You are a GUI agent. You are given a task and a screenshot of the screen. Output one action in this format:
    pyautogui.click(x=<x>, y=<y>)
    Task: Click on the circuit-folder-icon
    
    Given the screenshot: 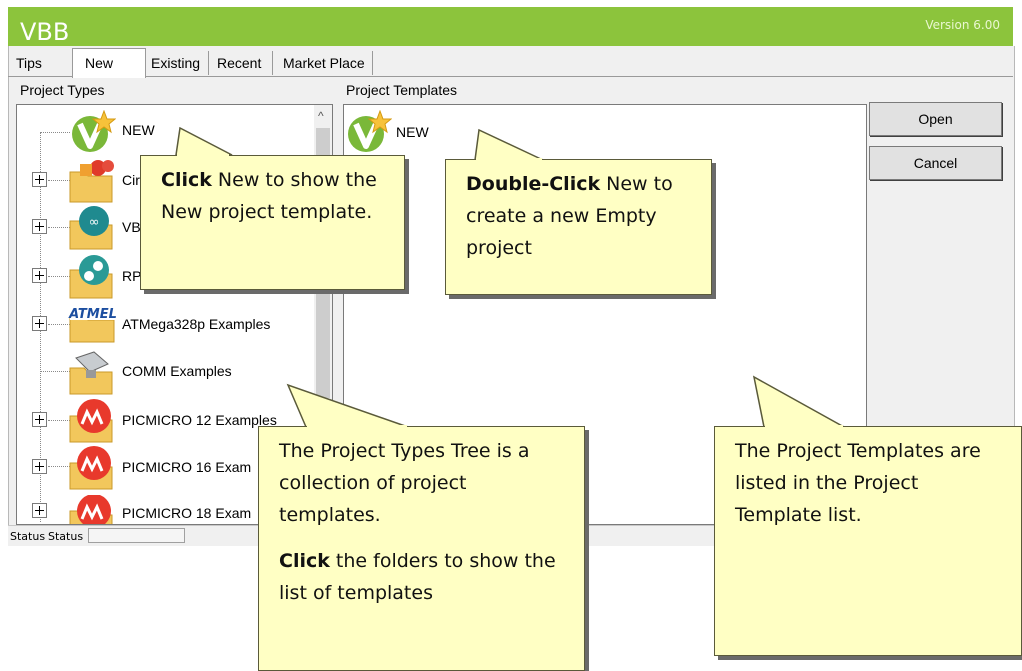 What is the action you would take?
    pyautogui.click(x=91, y=181)
    